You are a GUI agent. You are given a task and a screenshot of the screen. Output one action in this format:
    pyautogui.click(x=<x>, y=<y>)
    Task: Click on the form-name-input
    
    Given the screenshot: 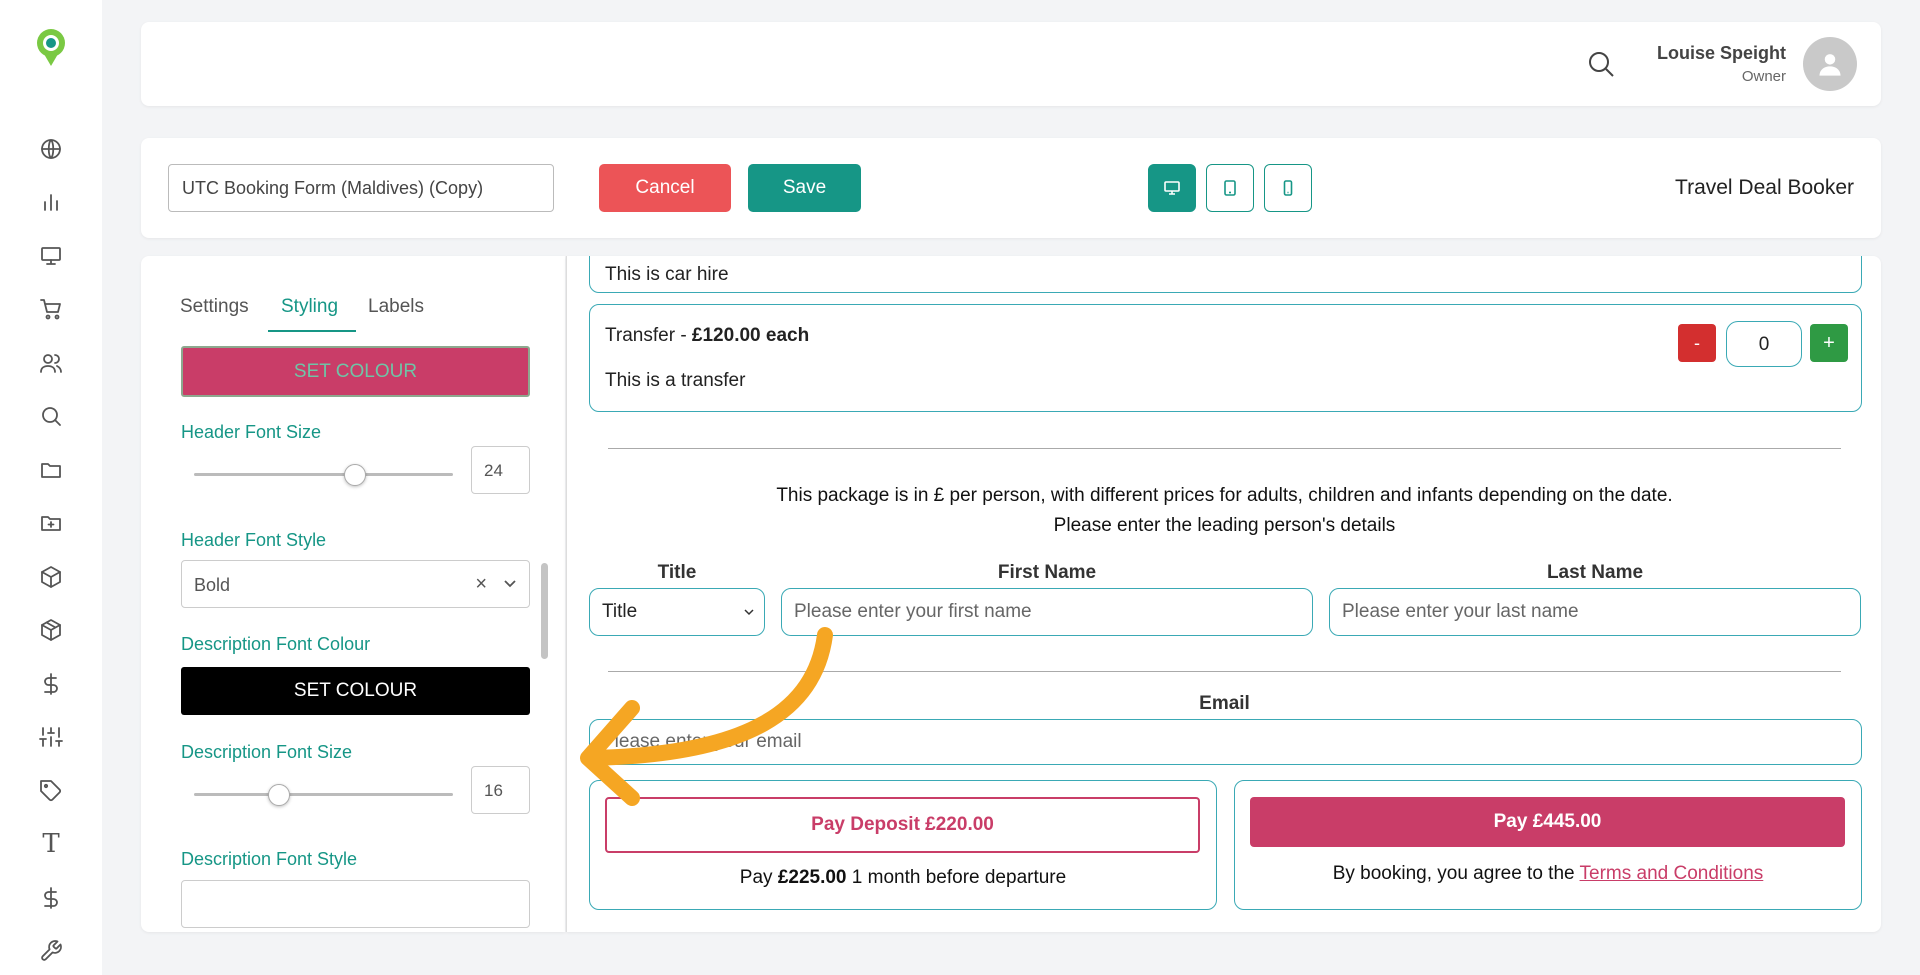 What is the action you would take?
    pyautogui.click(x=361, y=188)
    